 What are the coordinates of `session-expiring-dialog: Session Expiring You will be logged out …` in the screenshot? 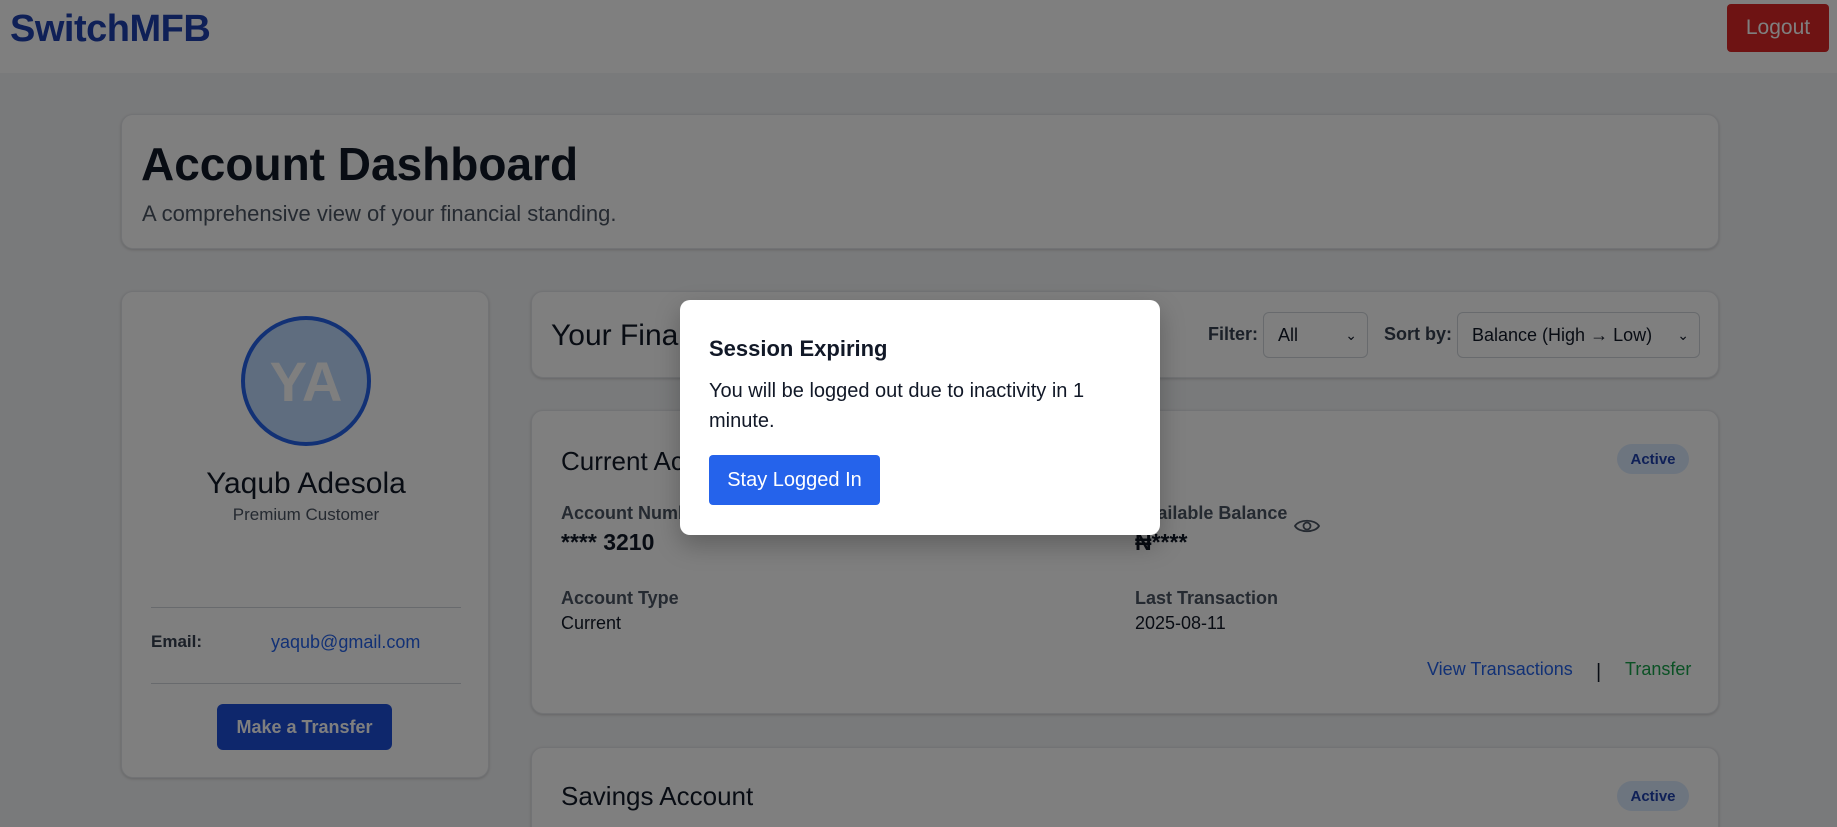 It's located at (920, 417).